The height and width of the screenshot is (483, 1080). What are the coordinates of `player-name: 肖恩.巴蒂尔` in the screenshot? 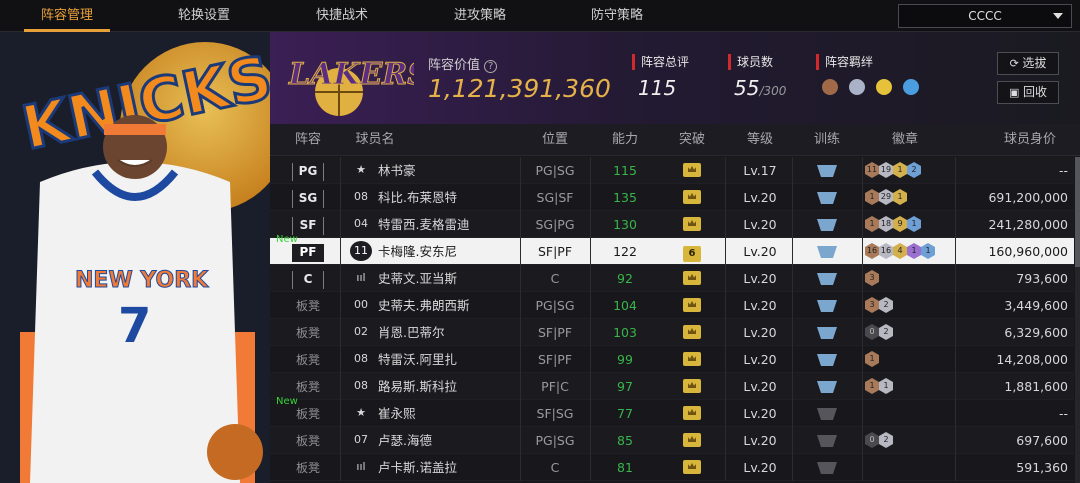 It's located at (448, 332).